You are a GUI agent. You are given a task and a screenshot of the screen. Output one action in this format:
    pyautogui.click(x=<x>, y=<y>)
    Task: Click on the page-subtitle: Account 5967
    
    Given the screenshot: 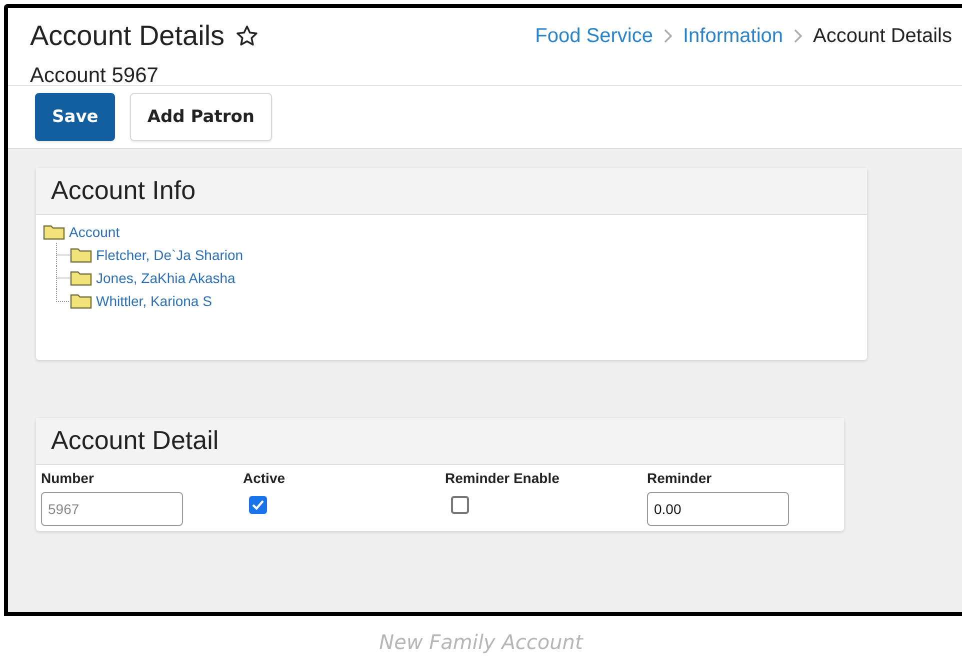 What is the action you would take?
    pyautogui.click(x=94, y=76)
    